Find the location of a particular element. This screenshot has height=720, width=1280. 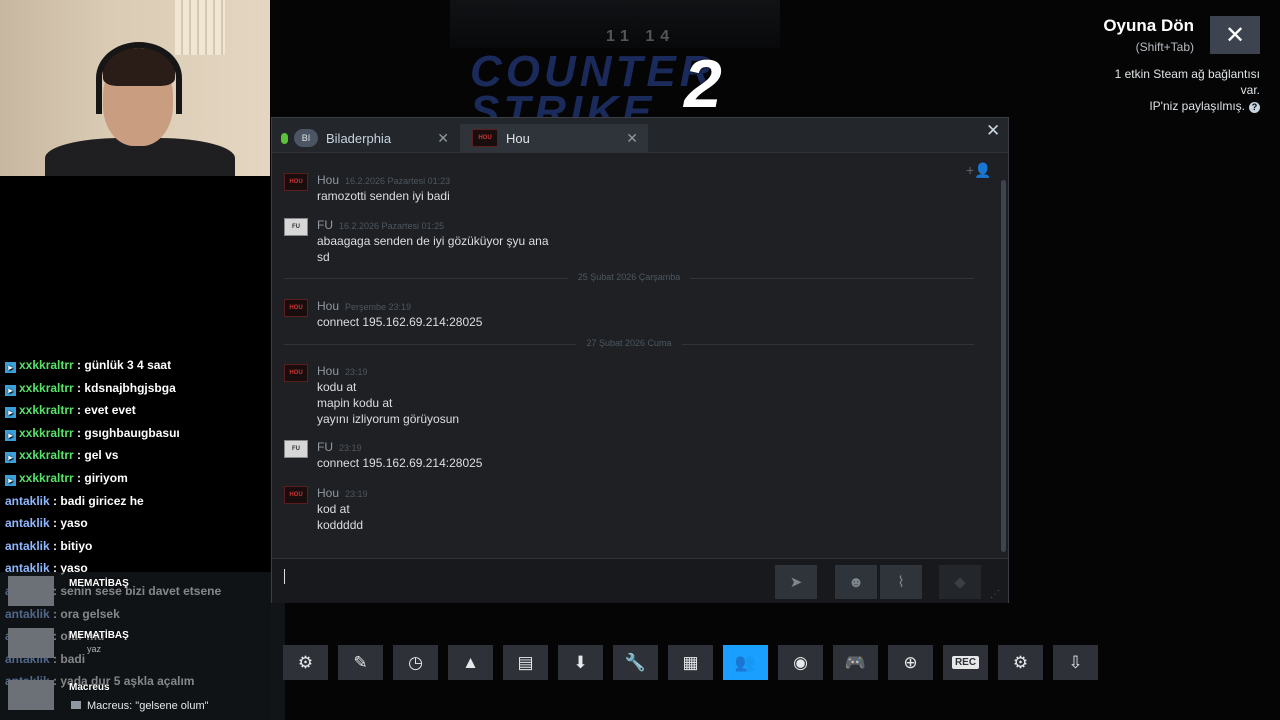

toolbar-gear-button: ⚙ is located at coordinates (1020, 662).